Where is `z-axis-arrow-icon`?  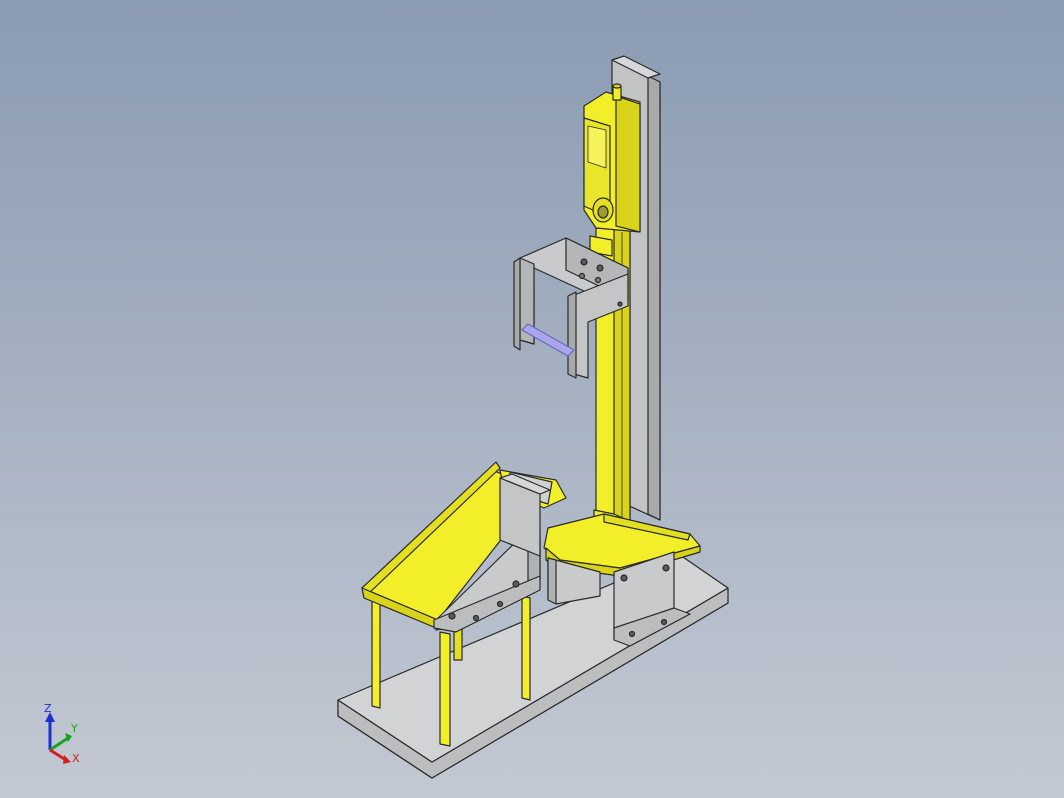
z-axis-arrow-icon is located at coordinates (50, 731).